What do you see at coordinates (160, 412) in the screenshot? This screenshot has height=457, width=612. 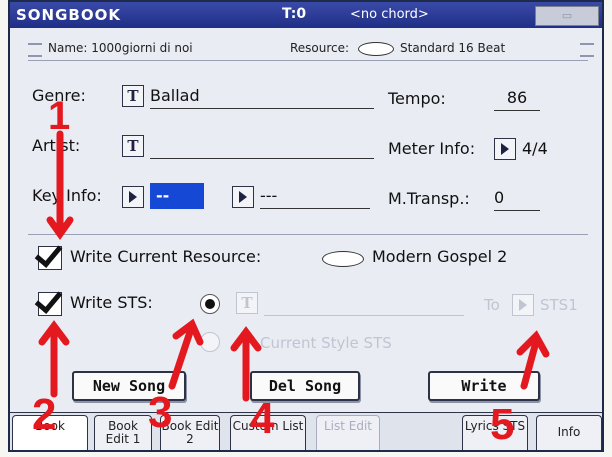 I see `annotation-number-3: 3` at bounding box center [160, 412].